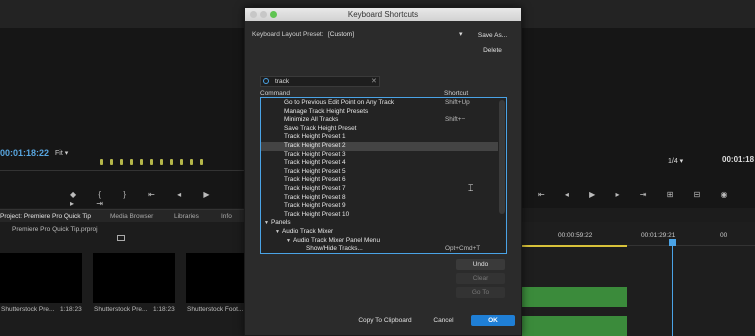  What do you see at coordinates (672, 288) in the screenshot?
I see `playhead` at bounding box center [672, 288].